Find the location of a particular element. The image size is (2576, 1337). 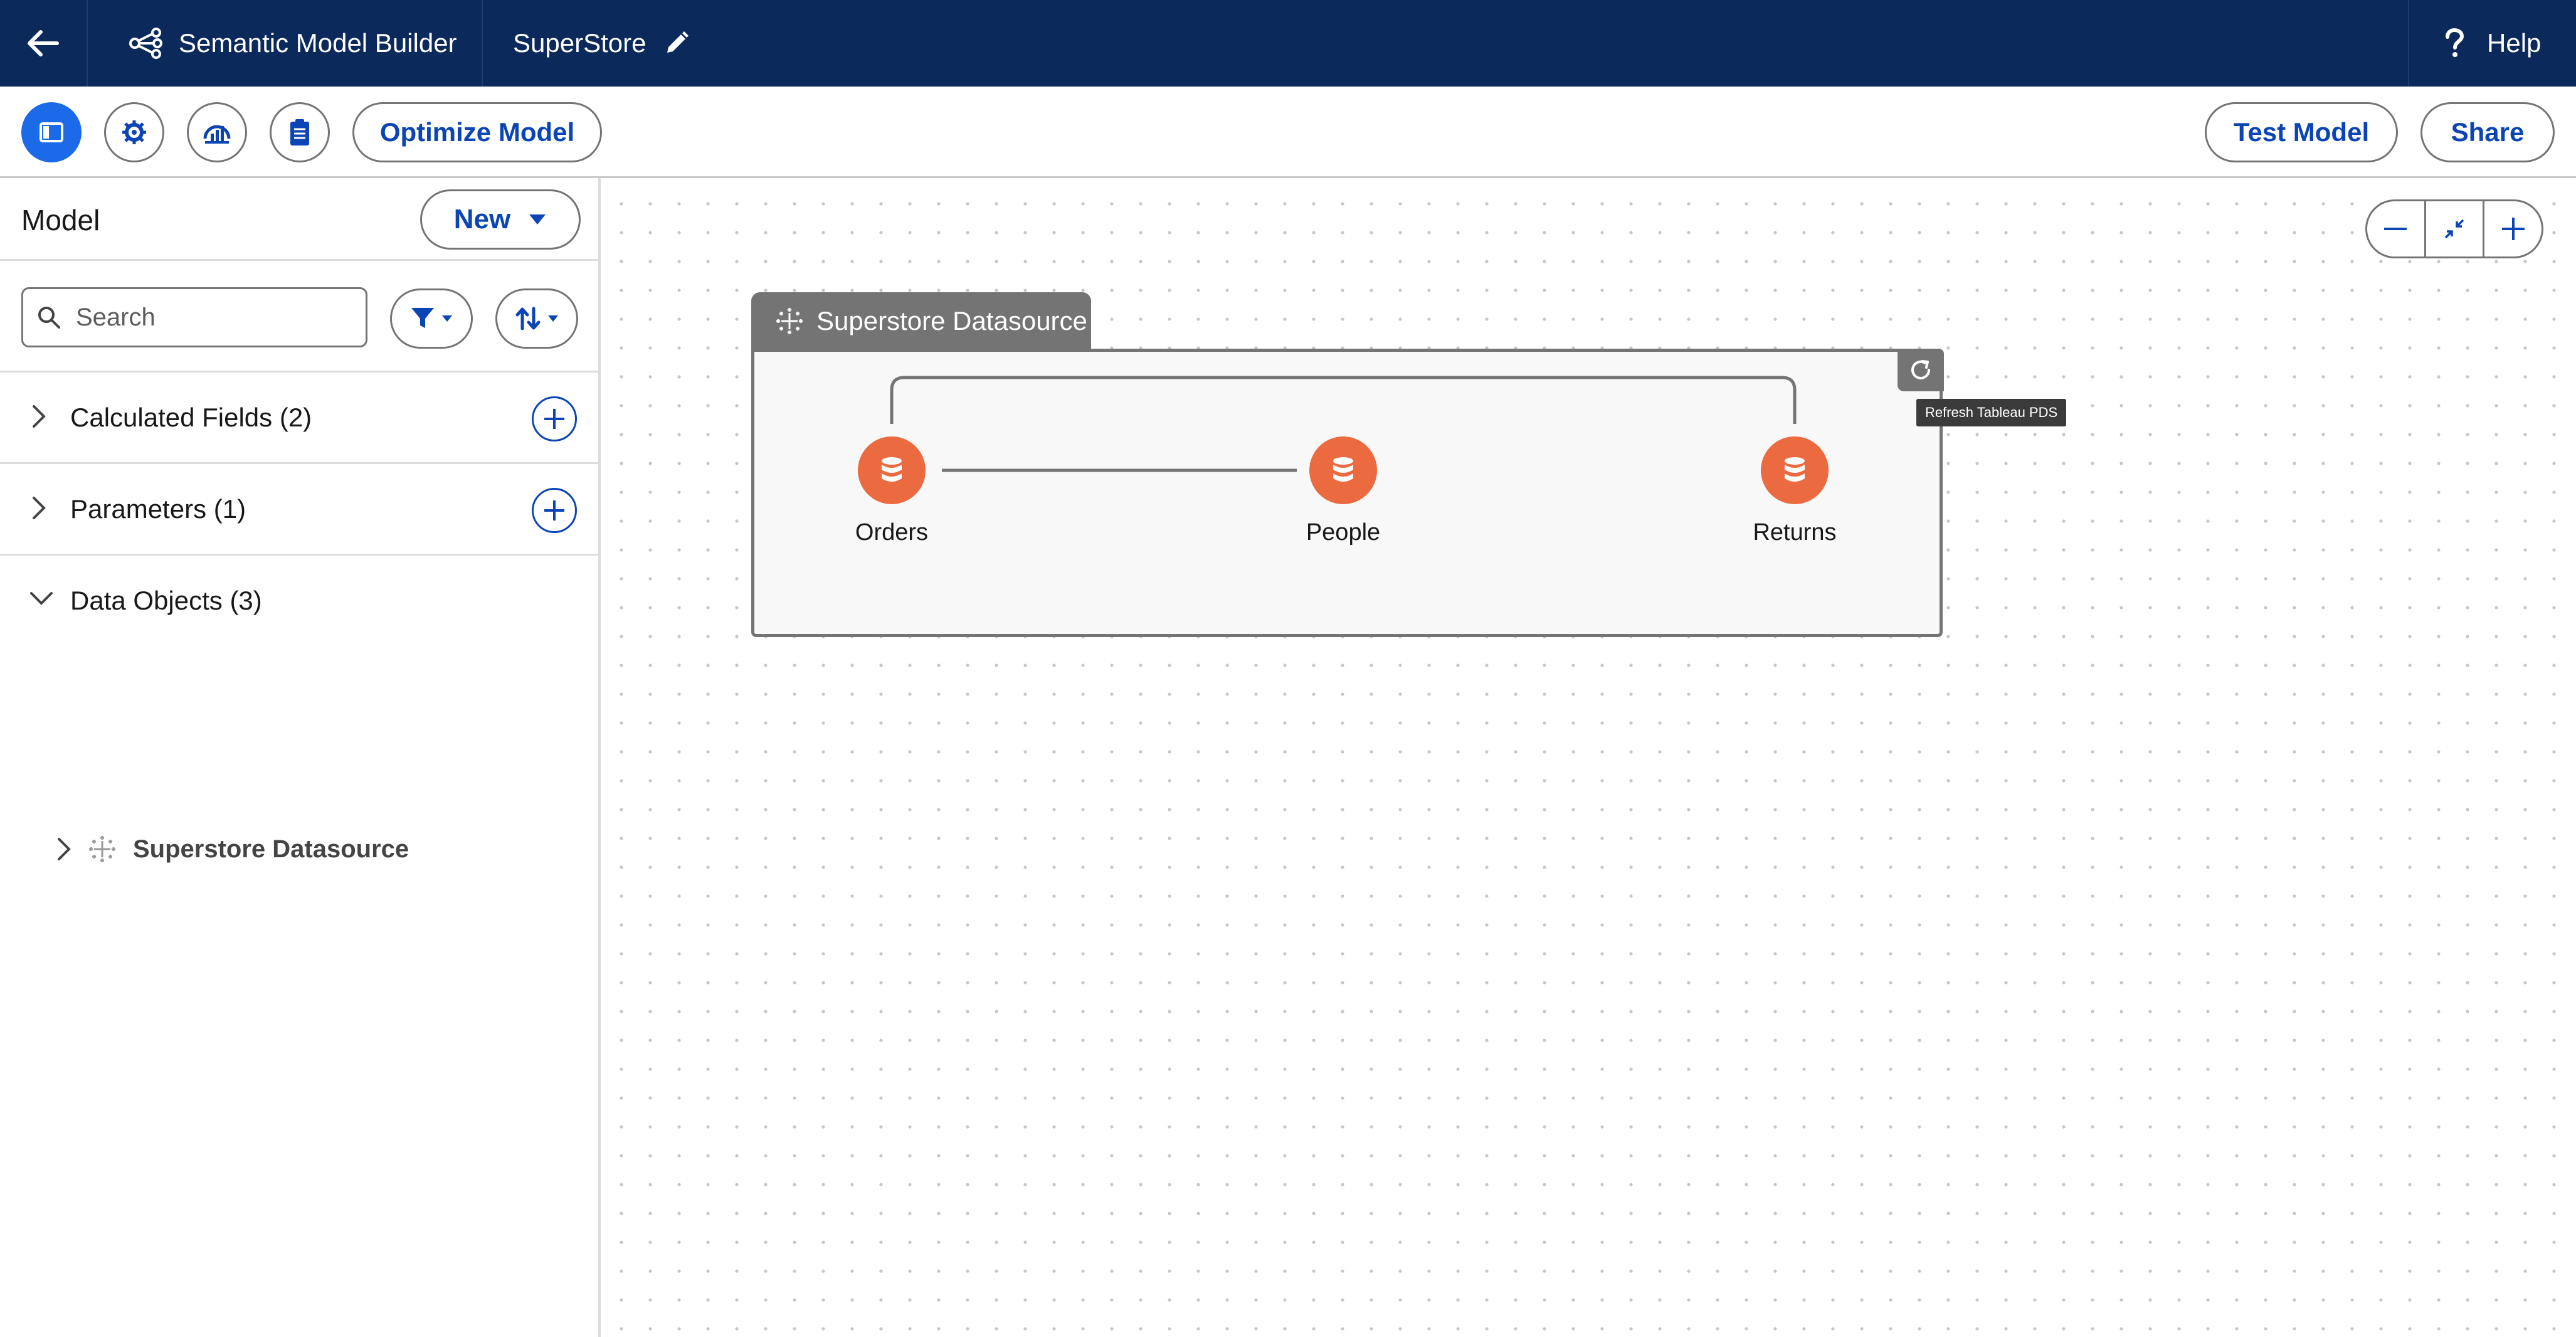

relationship-line-orders-returns is located at coordinates (1343, 400).